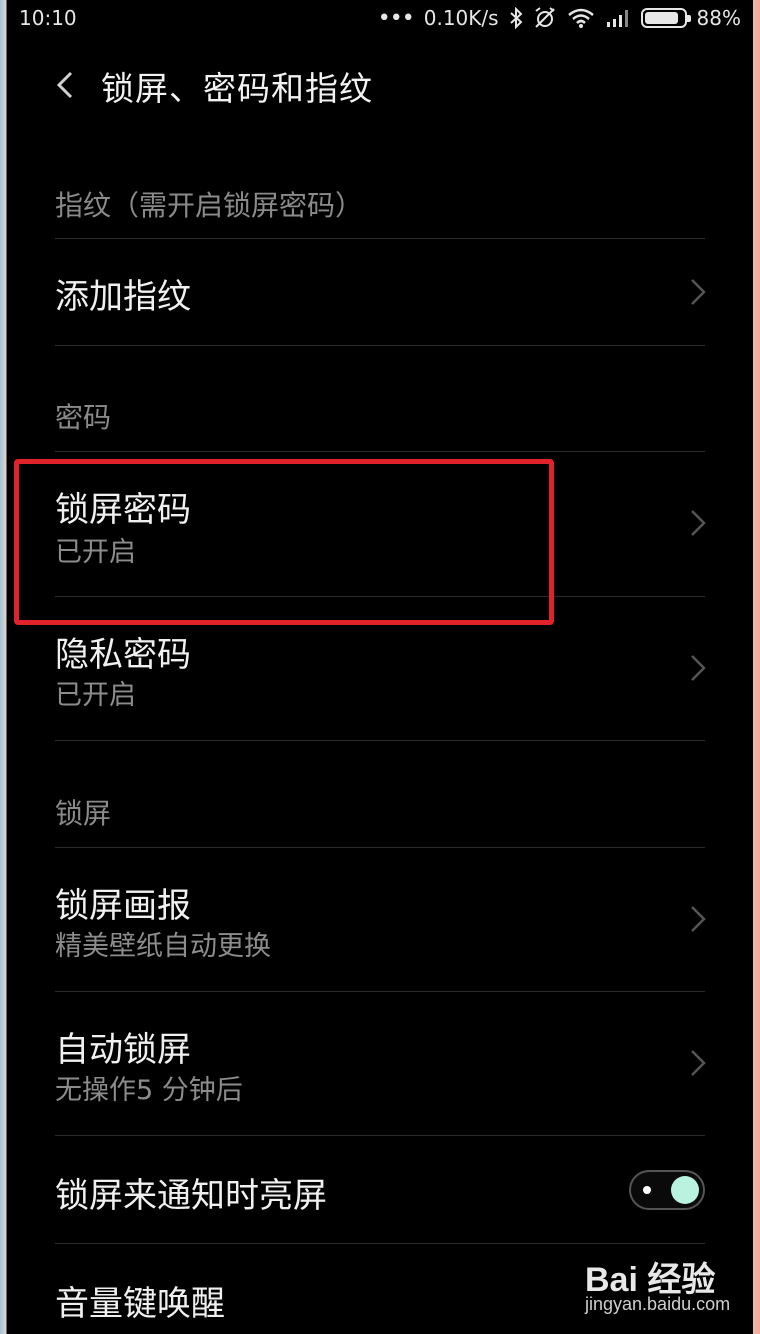 Image resolution: width=760 pixels, height=1334 pixels. Describe the element at coordinates (123, 1050) in the screenshot. I see `item-title: 自动锁屏` at that location.